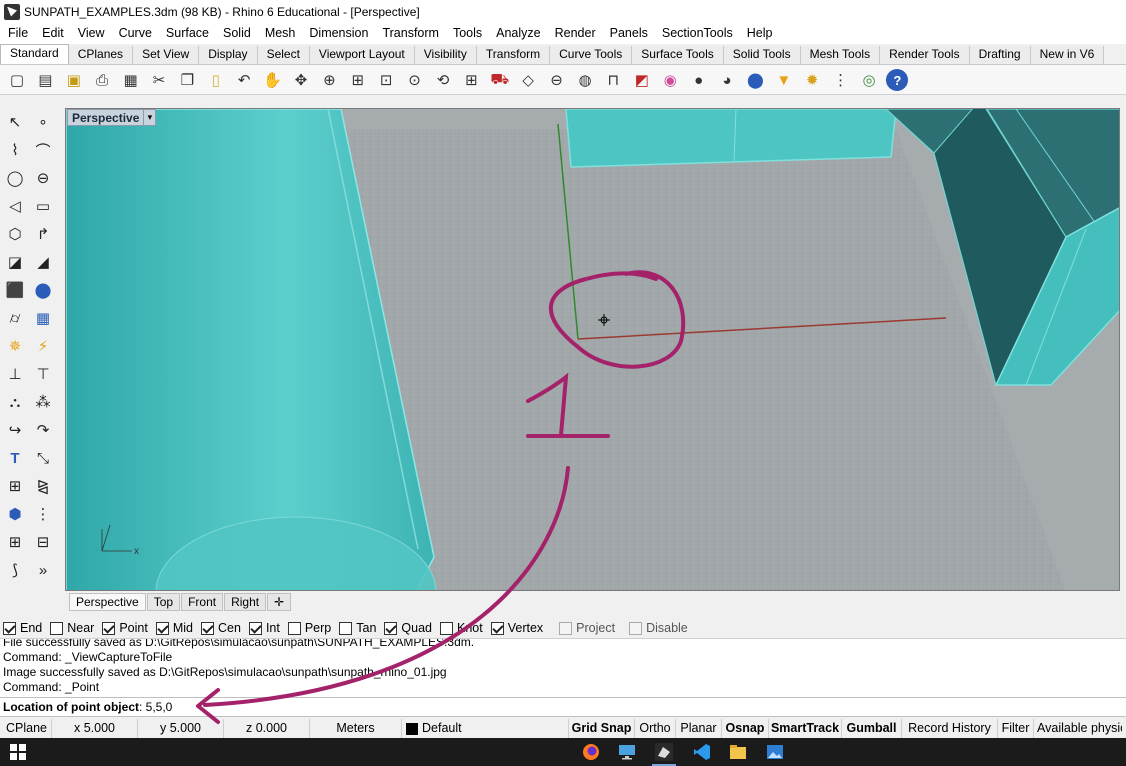 The image size is (1126, 766). Describe the element at coordinates (228, 55) in the screenshot. I see `tab-display: Display` at that location.